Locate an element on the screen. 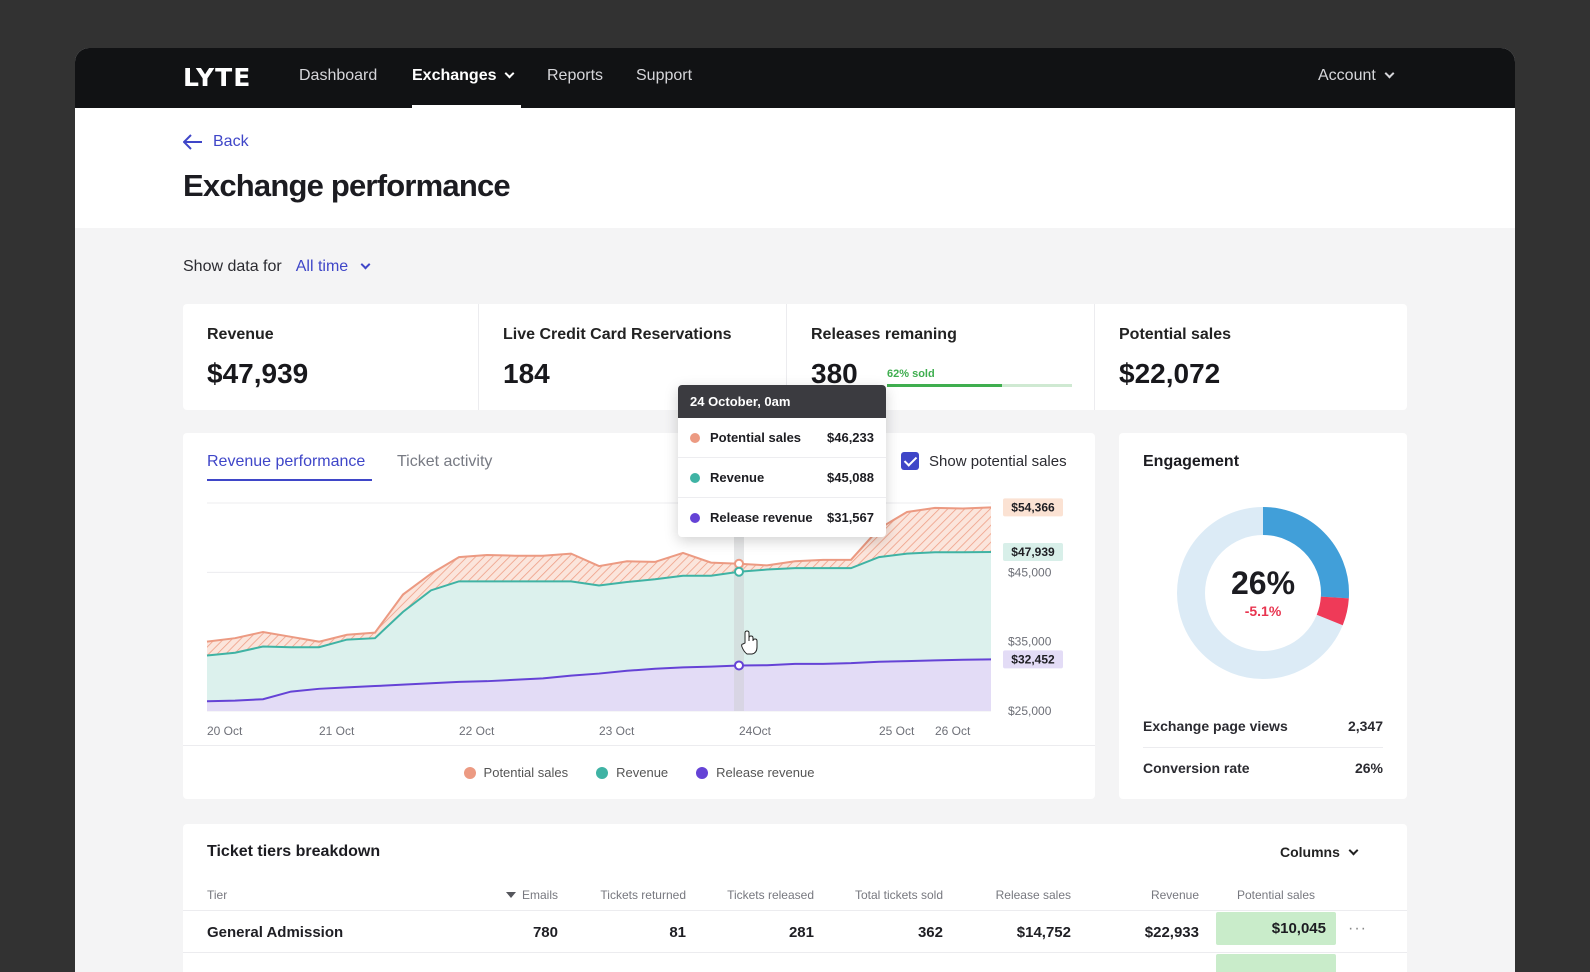 This screenshot has width=1590, height=972. back-label: Back is located at coordinates (231, 141).